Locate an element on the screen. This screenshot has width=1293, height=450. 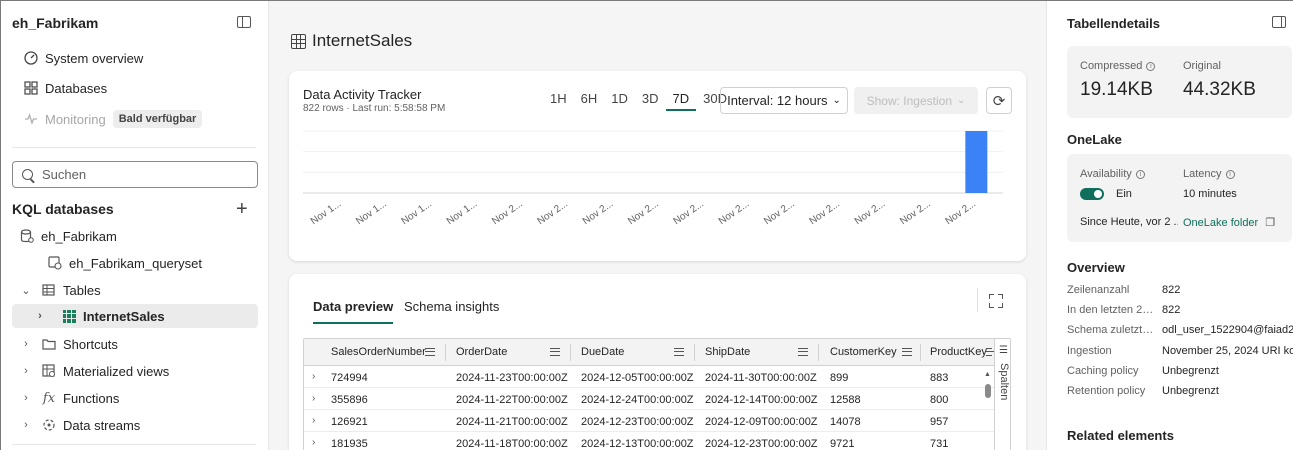
size-box: Compressed i 19.14KB Original 44.32KB is located at coordinates (1179, 82).